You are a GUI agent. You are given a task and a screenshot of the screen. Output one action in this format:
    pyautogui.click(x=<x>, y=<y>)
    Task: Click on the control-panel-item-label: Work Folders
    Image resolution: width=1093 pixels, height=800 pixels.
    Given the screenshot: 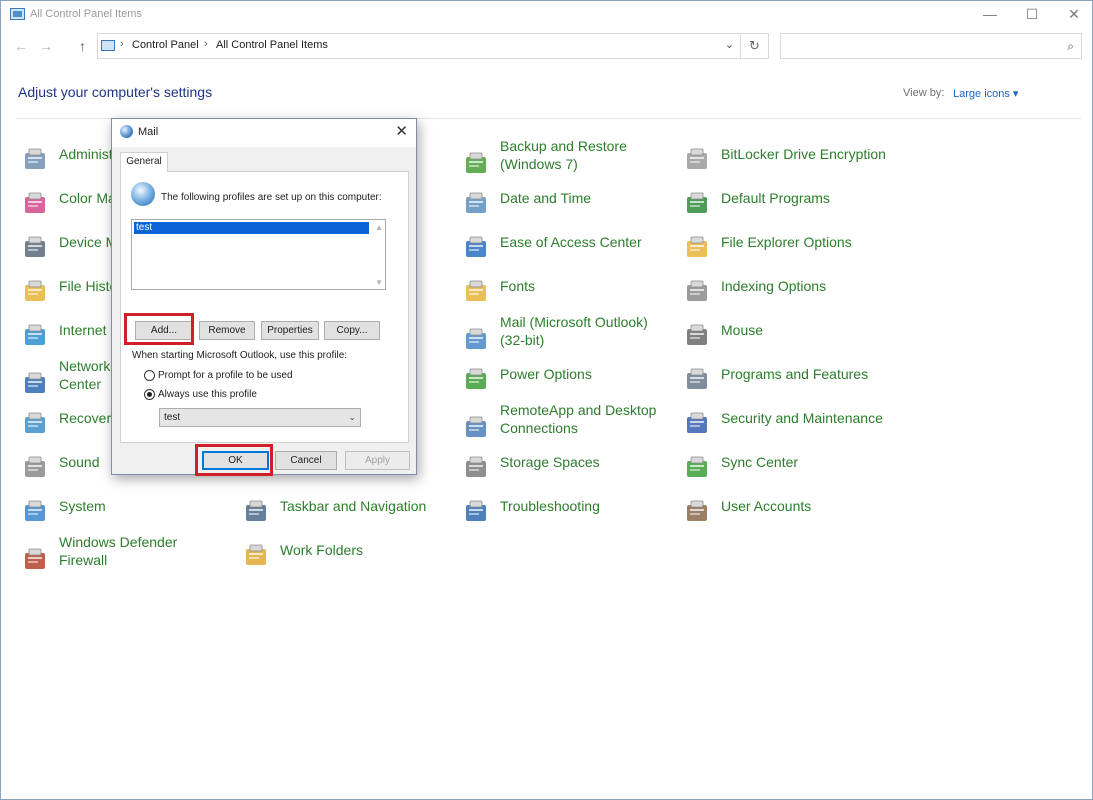 What is the action you would take?
    pyautogui.click(x=321, y=550)
    